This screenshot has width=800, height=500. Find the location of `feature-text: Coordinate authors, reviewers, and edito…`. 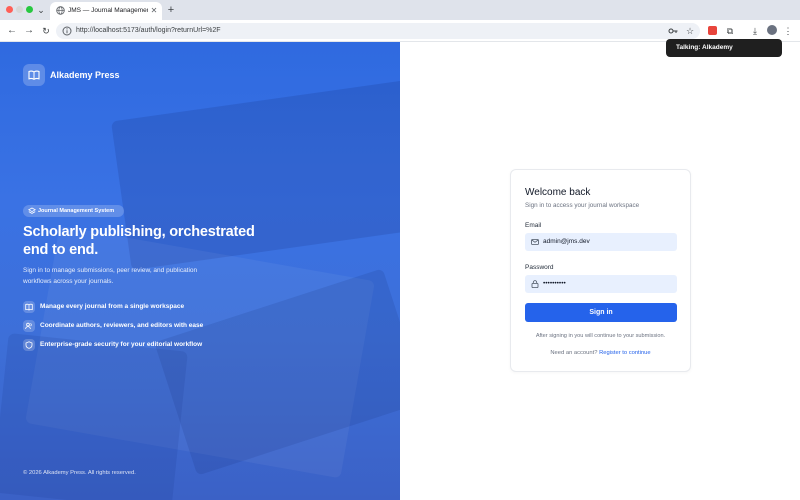

feature-text: Coordinate authors, reviewers, and edito… is located at coordinates (122, 325).